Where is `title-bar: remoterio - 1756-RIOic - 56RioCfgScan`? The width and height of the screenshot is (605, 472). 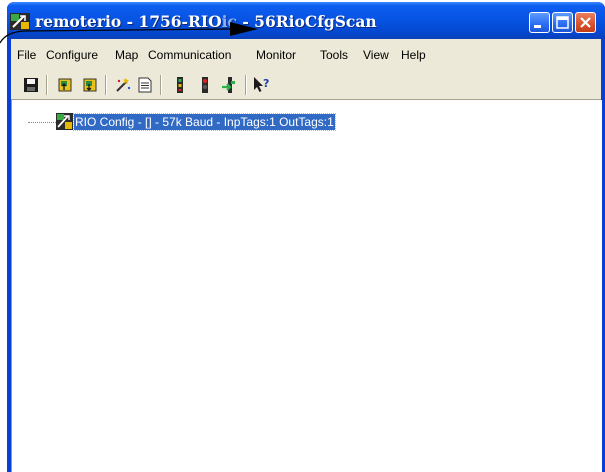
title-bar: remoterio - 1756-RIOic - 56RioCfgScan is located at coordinates (306, 20).